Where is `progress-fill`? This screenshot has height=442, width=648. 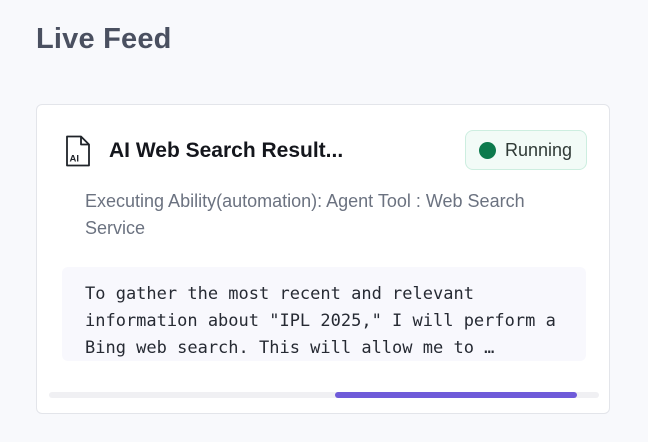
progress-fill is located at coordinates (456, 395).